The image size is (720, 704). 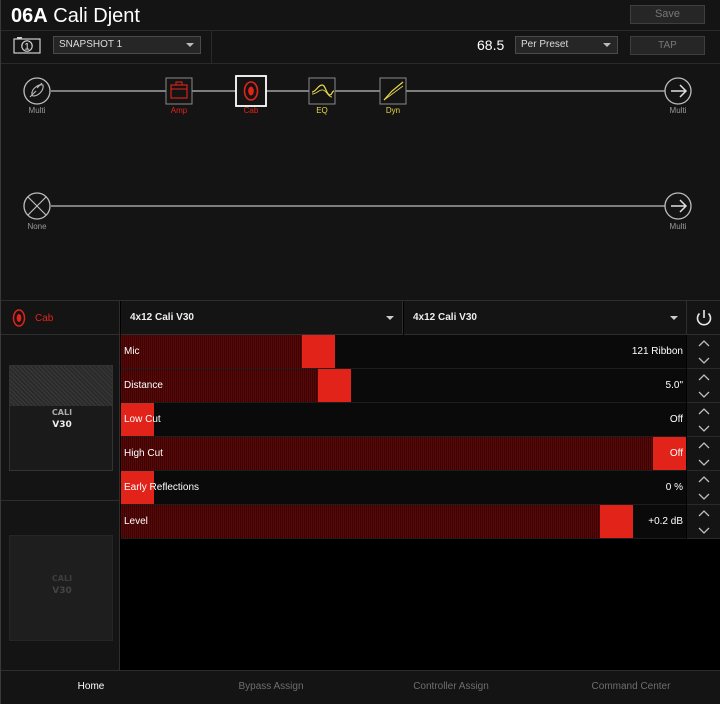 I want to click on param-low-cut-slider: Low Cut Off, so click(x=403, y=420).